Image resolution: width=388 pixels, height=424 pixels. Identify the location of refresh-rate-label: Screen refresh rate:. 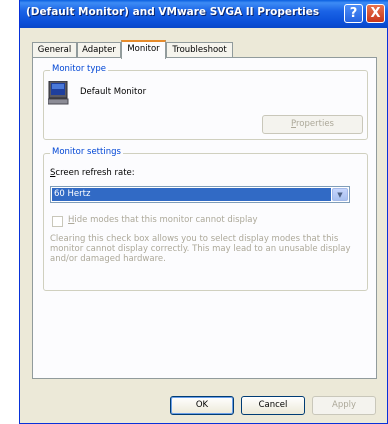
(92, 173).